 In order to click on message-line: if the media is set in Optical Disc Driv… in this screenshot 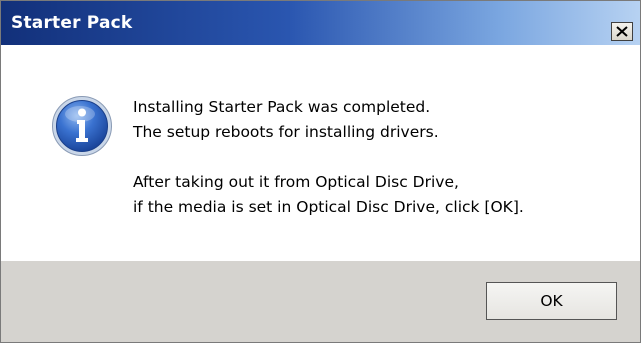, I will do `click(328, 207)`.